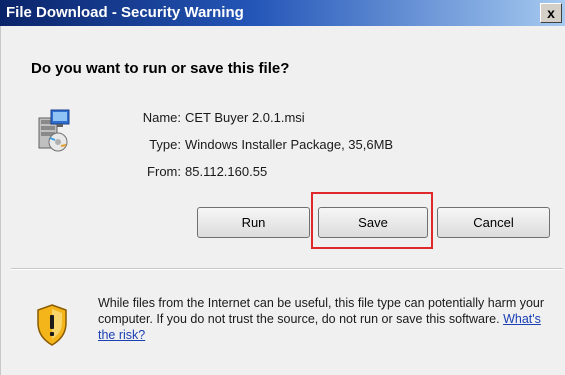 Image resolution: width=565 pixels, height=375 pixels. Describe the element at coordinates (52, 325) in the screenshot. I see `shield-warning-icon` at that location.